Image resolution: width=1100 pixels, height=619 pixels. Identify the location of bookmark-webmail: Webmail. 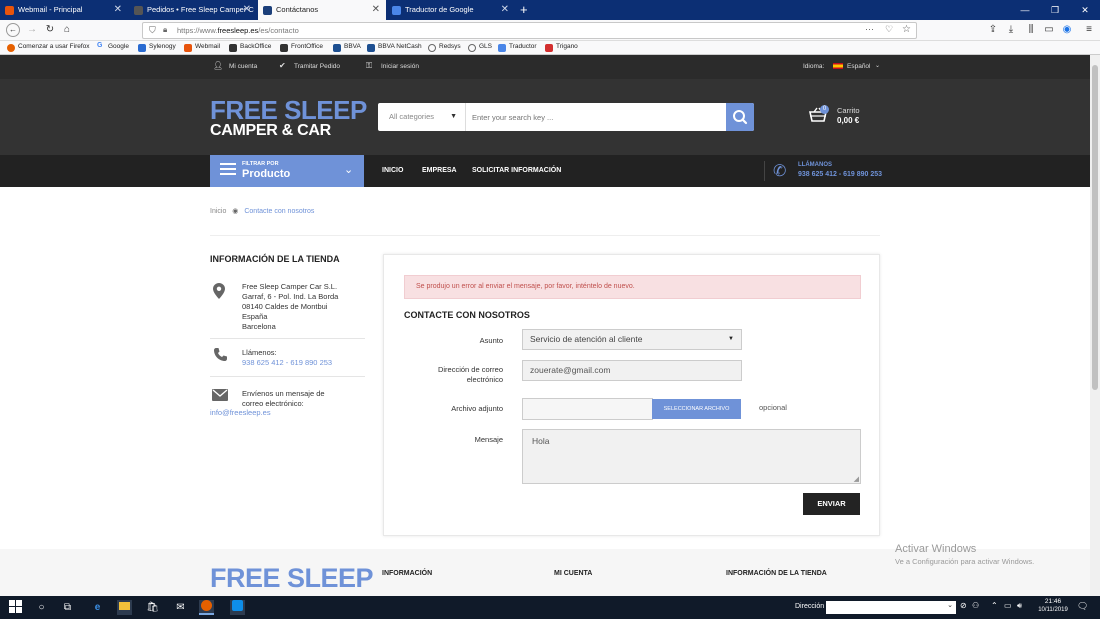
(202, 47).